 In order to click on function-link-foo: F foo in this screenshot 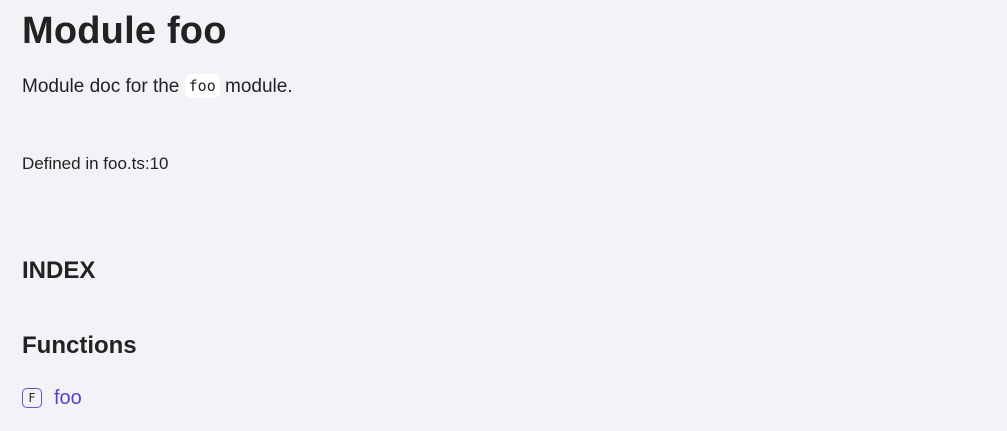, I will do `click(52, 398)`.